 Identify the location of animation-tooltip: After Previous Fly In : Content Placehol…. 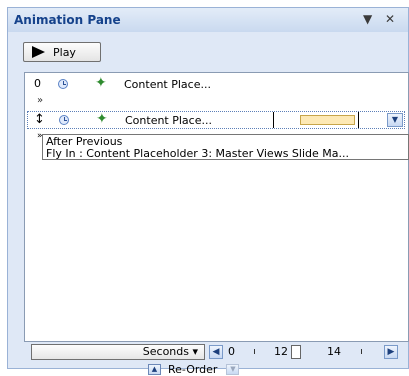
(225, 147).